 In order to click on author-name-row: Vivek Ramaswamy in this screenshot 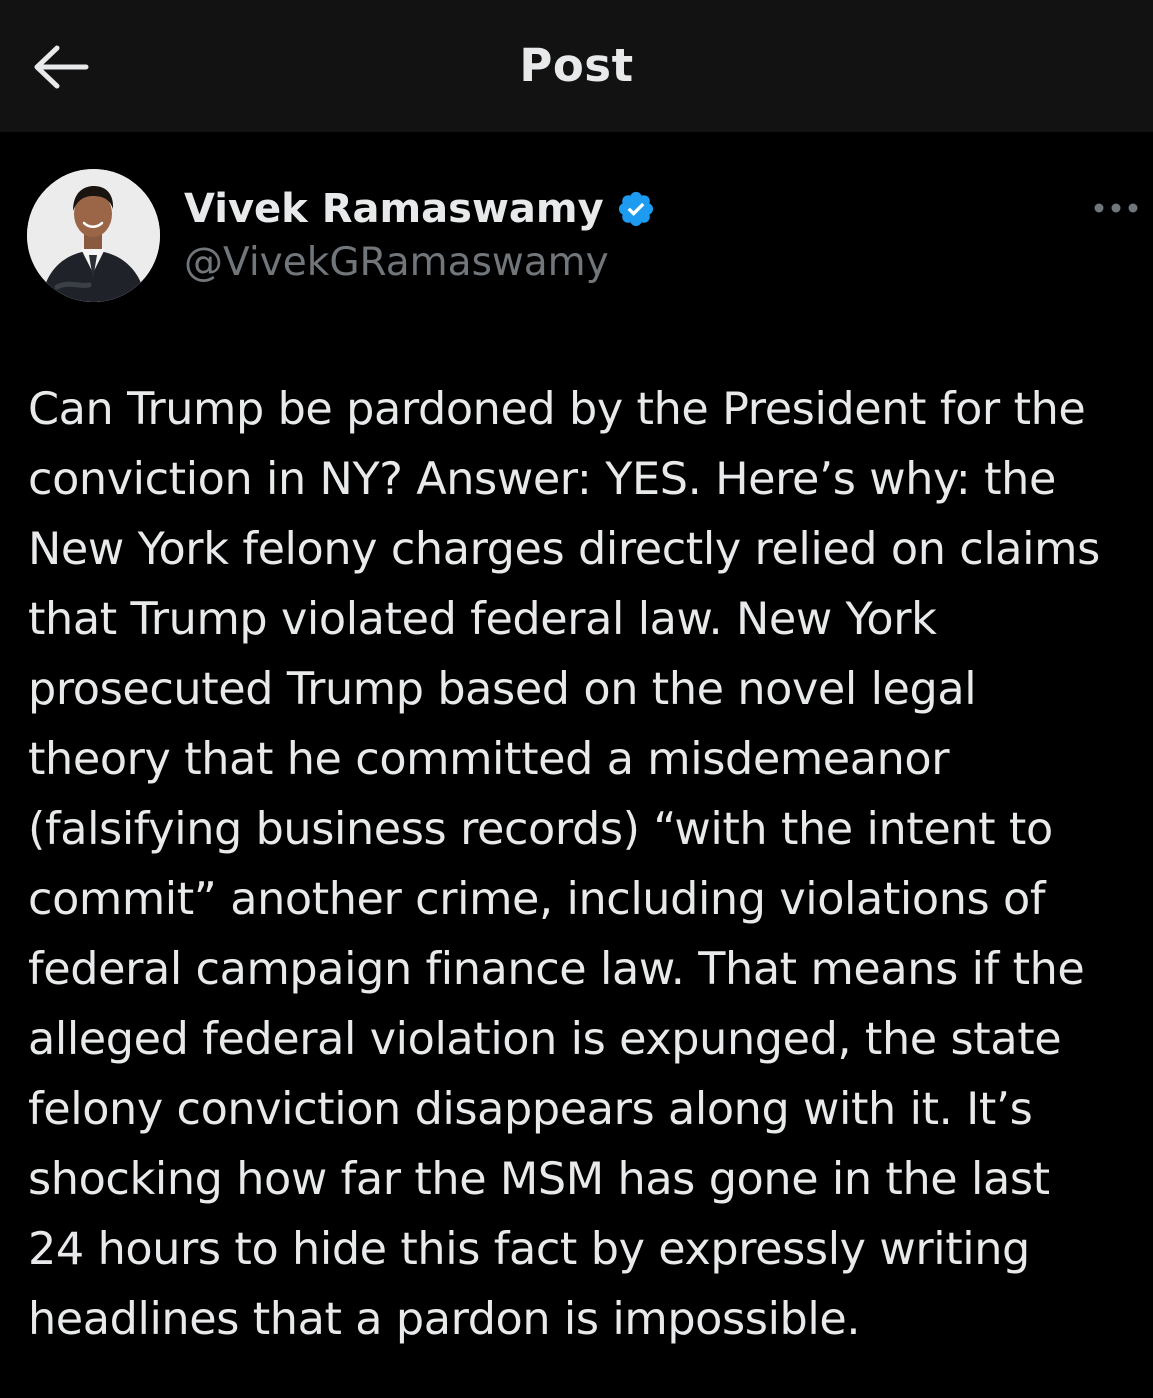, I will do `click(420, 209)`.